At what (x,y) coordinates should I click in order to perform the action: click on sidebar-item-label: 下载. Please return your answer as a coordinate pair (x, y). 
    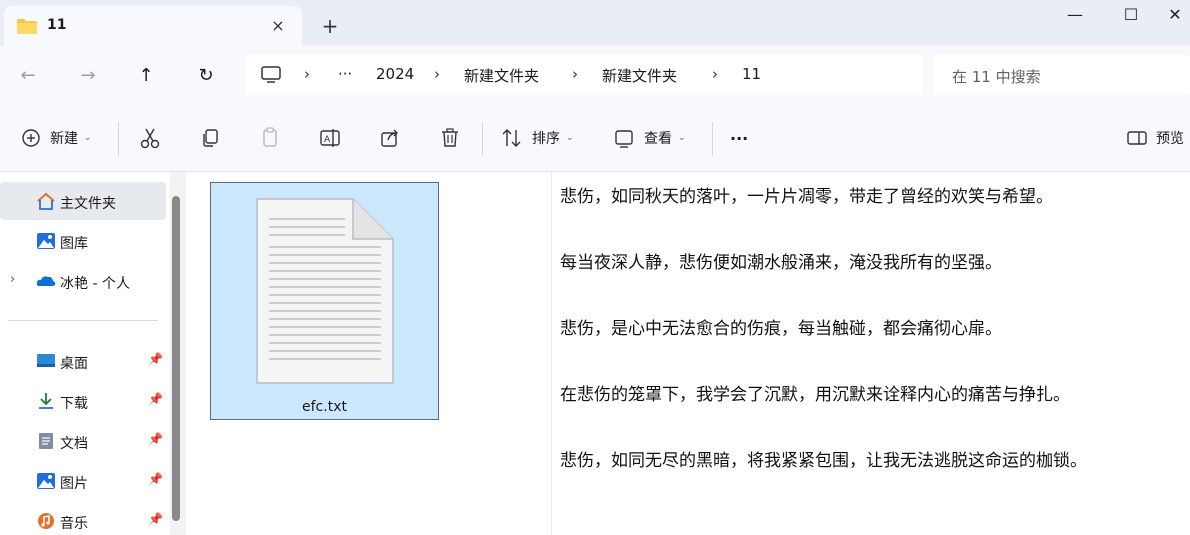
    Looking at the image, I should click on (74, 404).